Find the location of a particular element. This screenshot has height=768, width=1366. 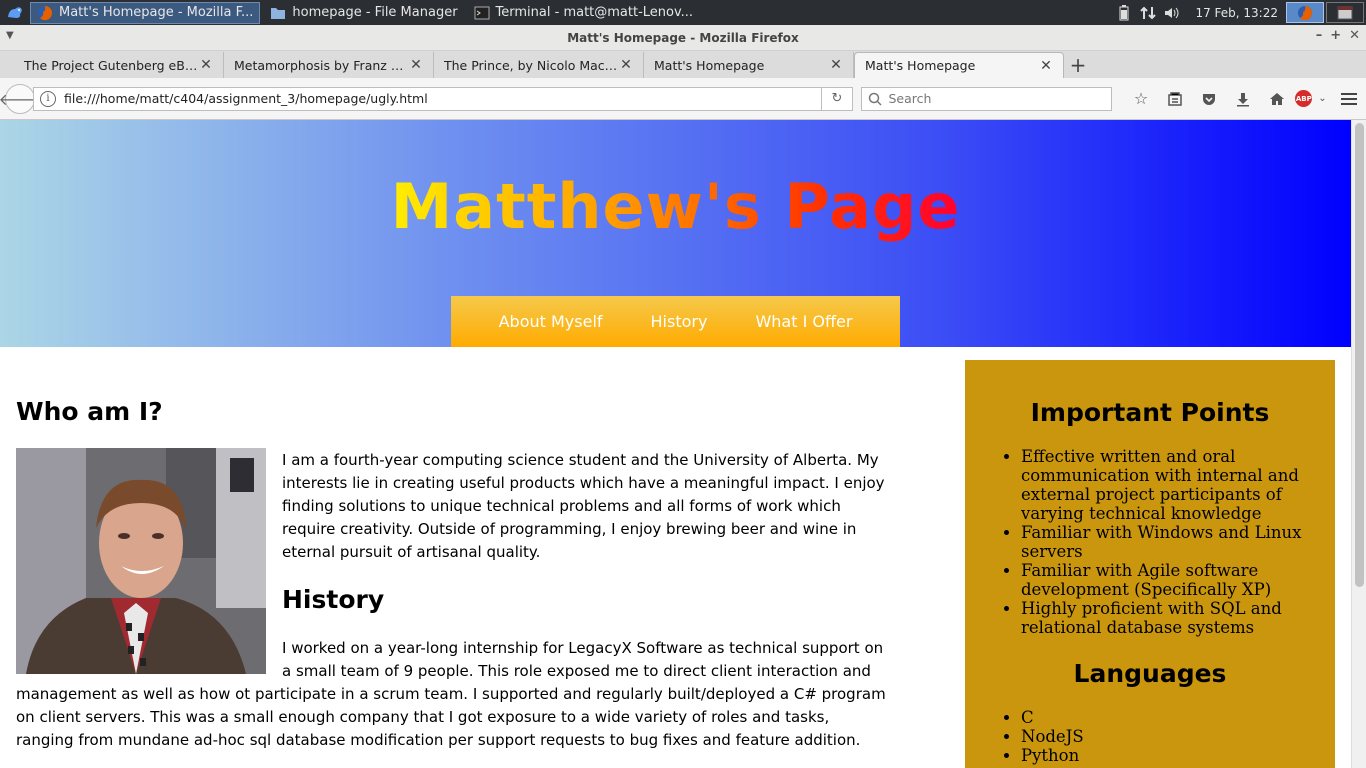

important-points-heading: Important Points is located at coordinates (1150, 412).